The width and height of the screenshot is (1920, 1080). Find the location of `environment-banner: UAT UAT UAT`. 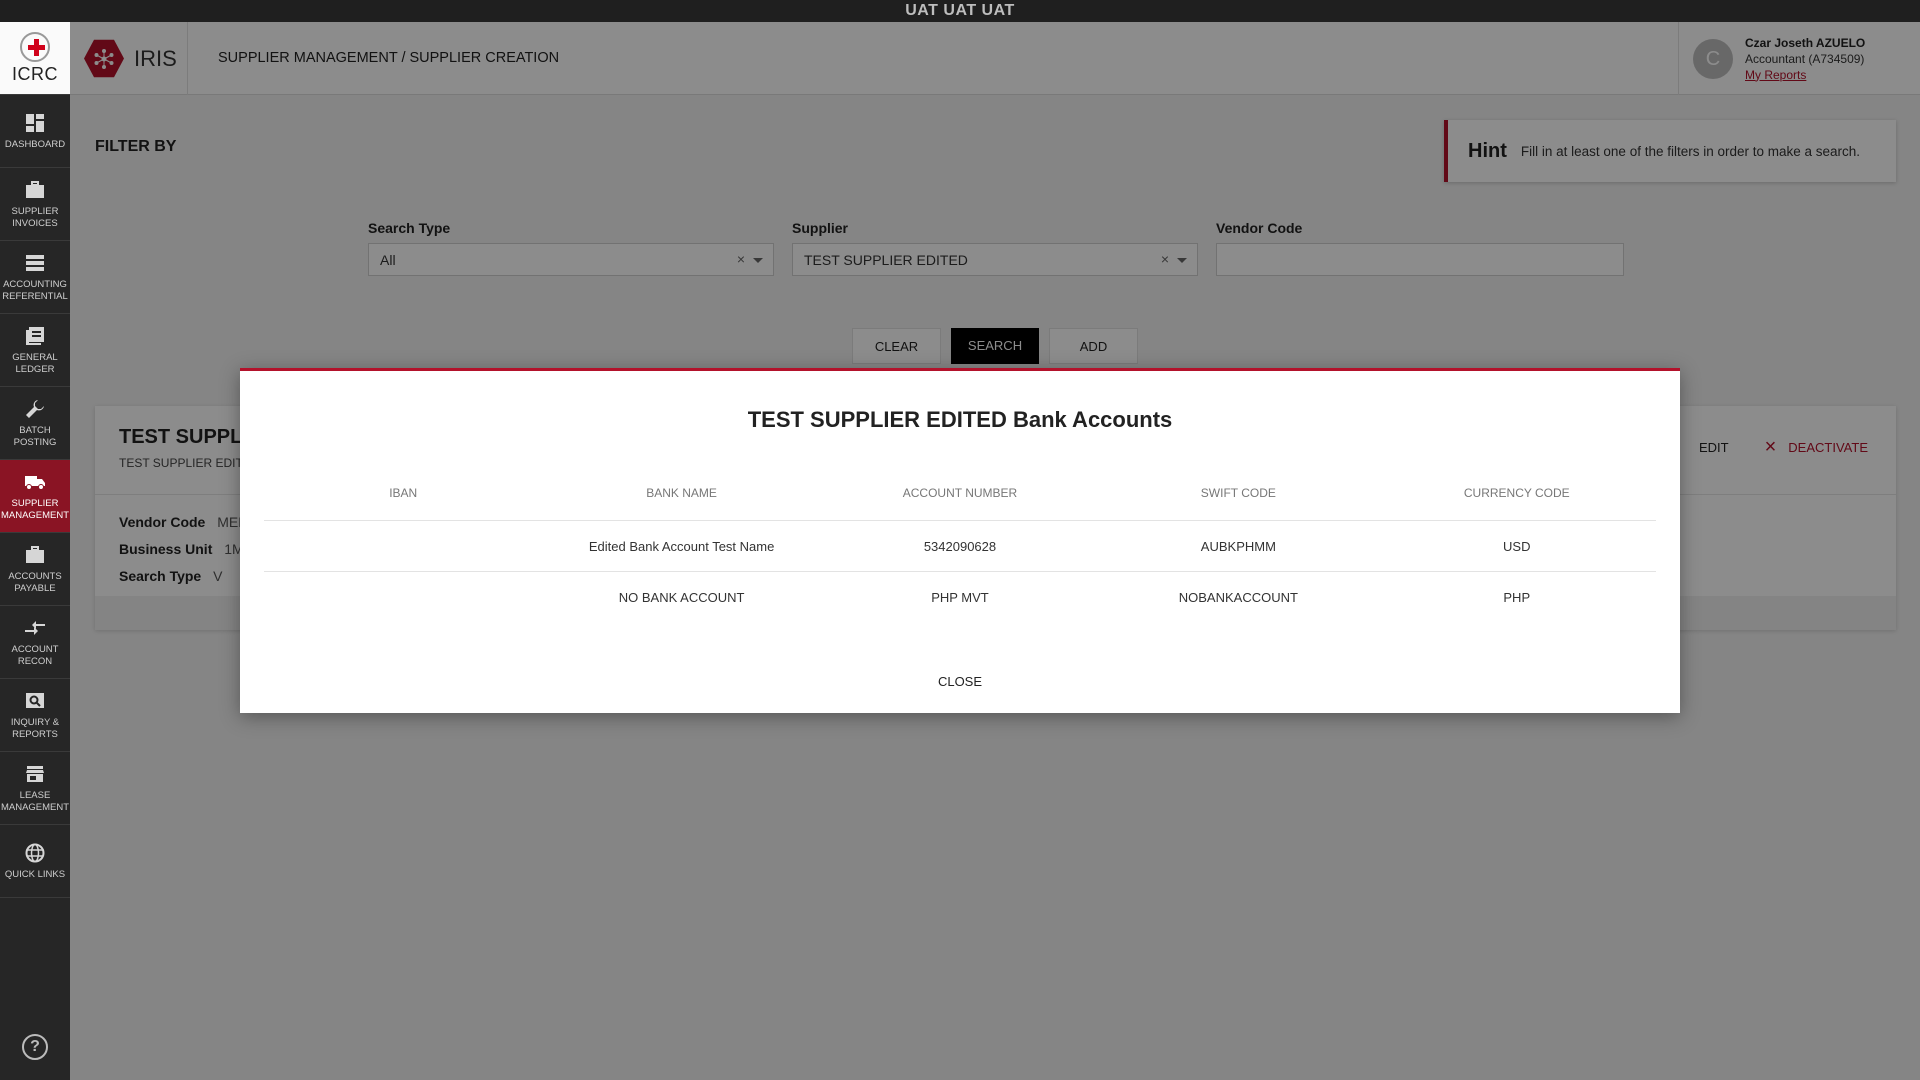

environment-banner: UAT UAT UAT is located at coordinates (960, 11).